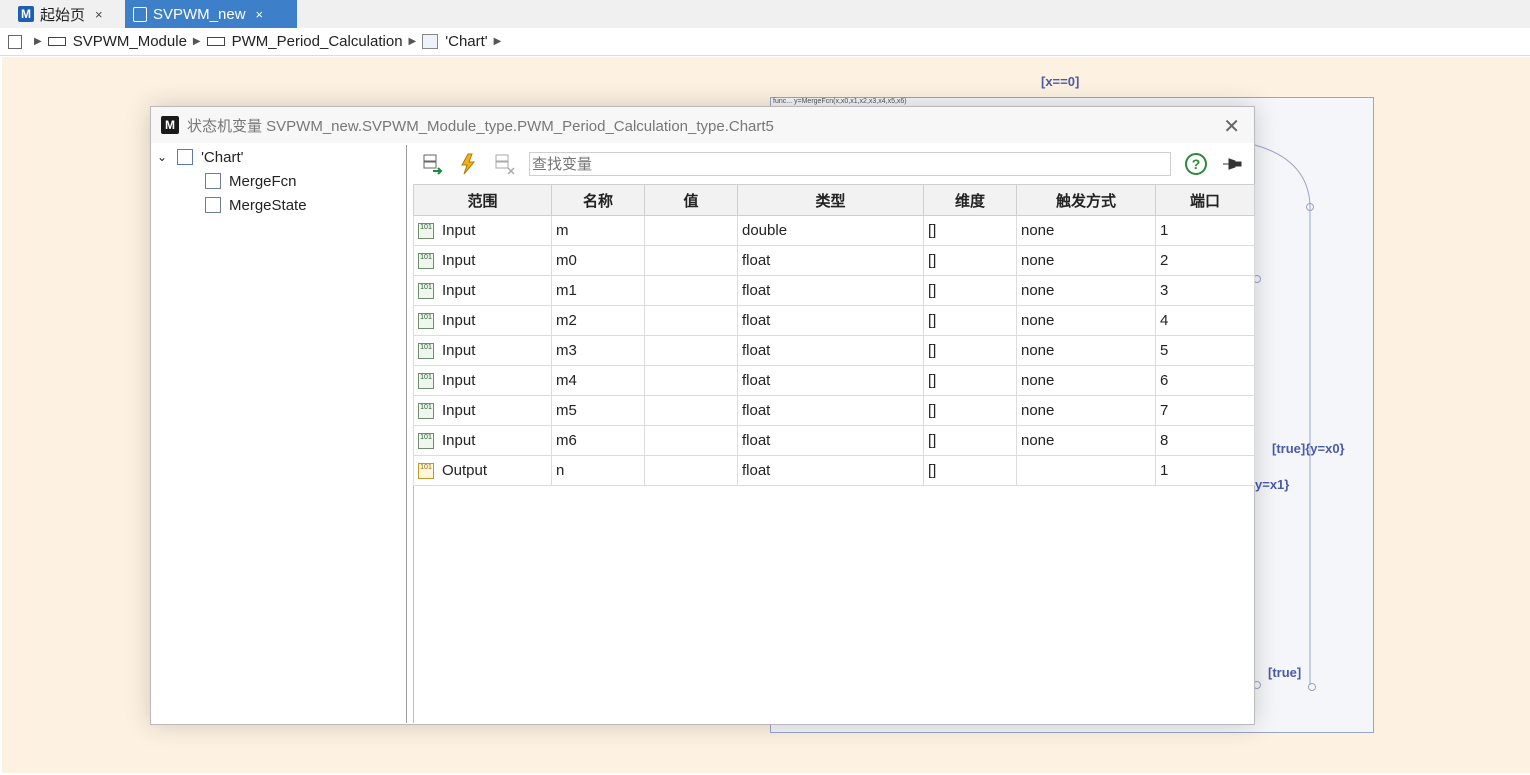 The height and width of the screenshot is (775, 1530). Describe the element at coordinates (482, 200) in the screenshot. I see `column-header-scope: 范围` at that location.